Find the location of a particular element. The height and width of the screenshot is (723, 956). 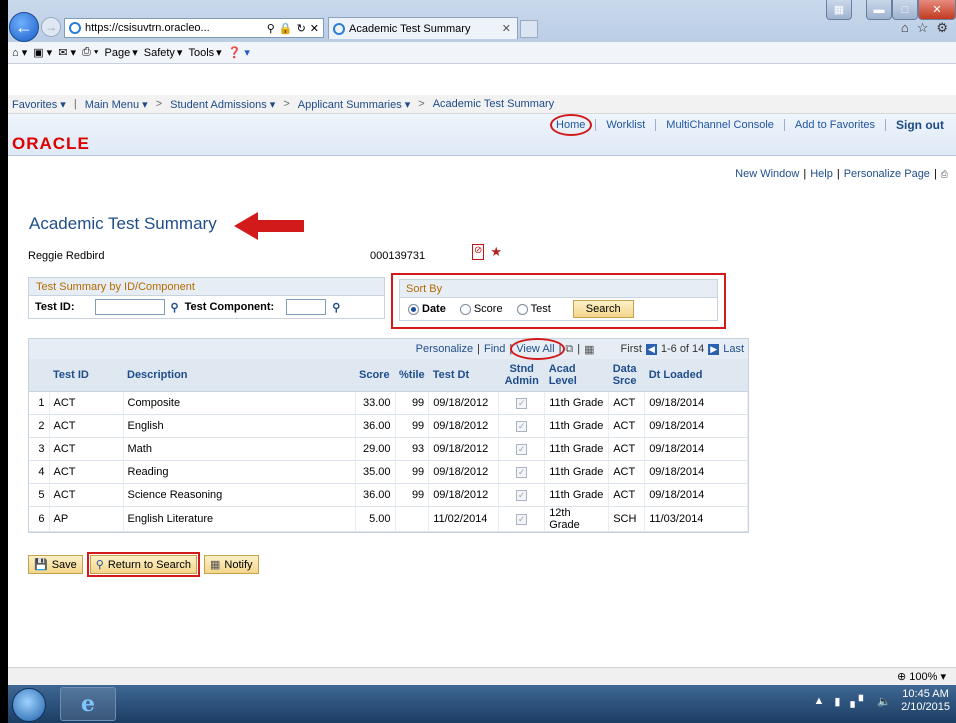

view-all-annotation-oval is located at coordinates (538, 349).